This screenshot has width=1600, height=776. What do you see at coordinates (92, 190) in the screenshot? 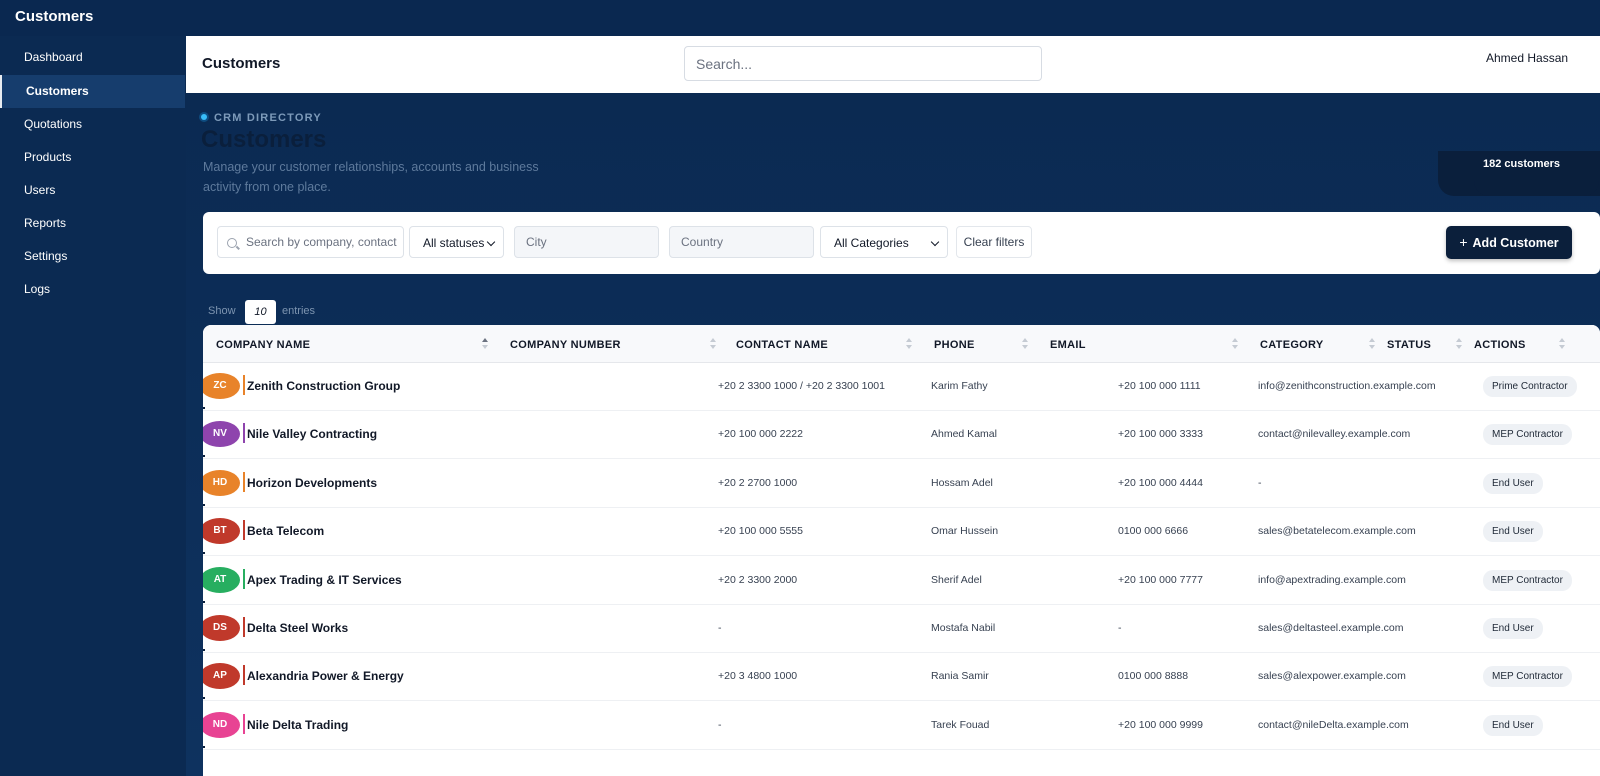
I see `sidebar-item-users: Users` at bounding box center [92, 190].